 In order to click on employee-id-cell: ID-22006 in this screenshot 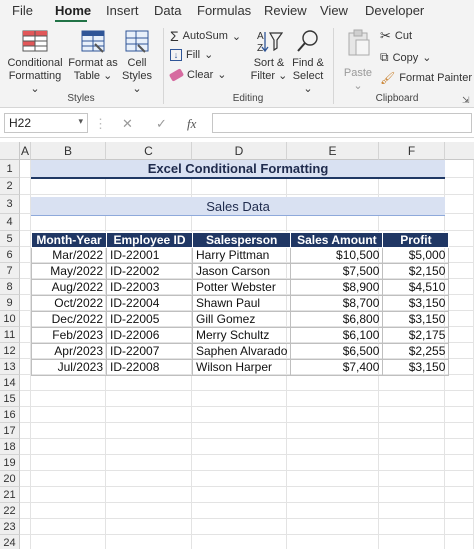, I will do `click(149, 335)`.